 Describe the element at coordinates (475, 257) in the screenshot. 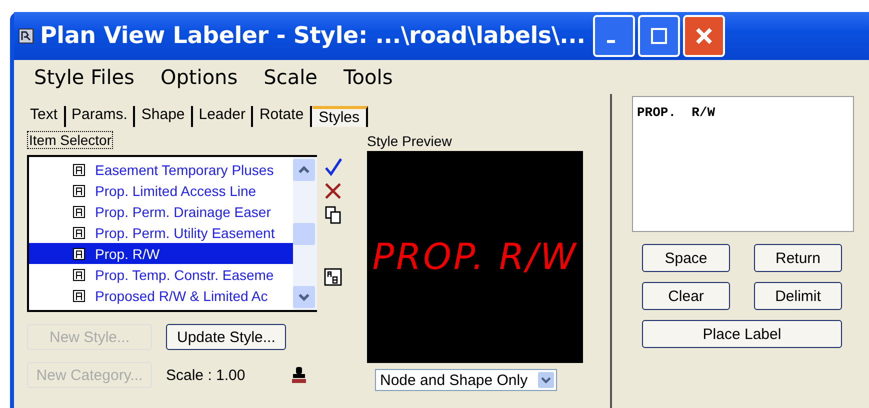

I see `preview-text: PROP. R/W` at that location.